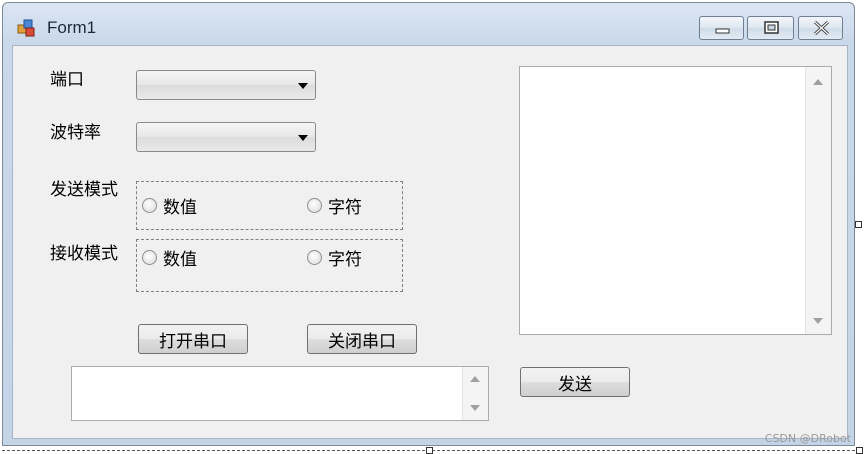 This screenshot has height=454, width=865. I want to click on recv-mode-group: 数值 字符, so click(269, 265).